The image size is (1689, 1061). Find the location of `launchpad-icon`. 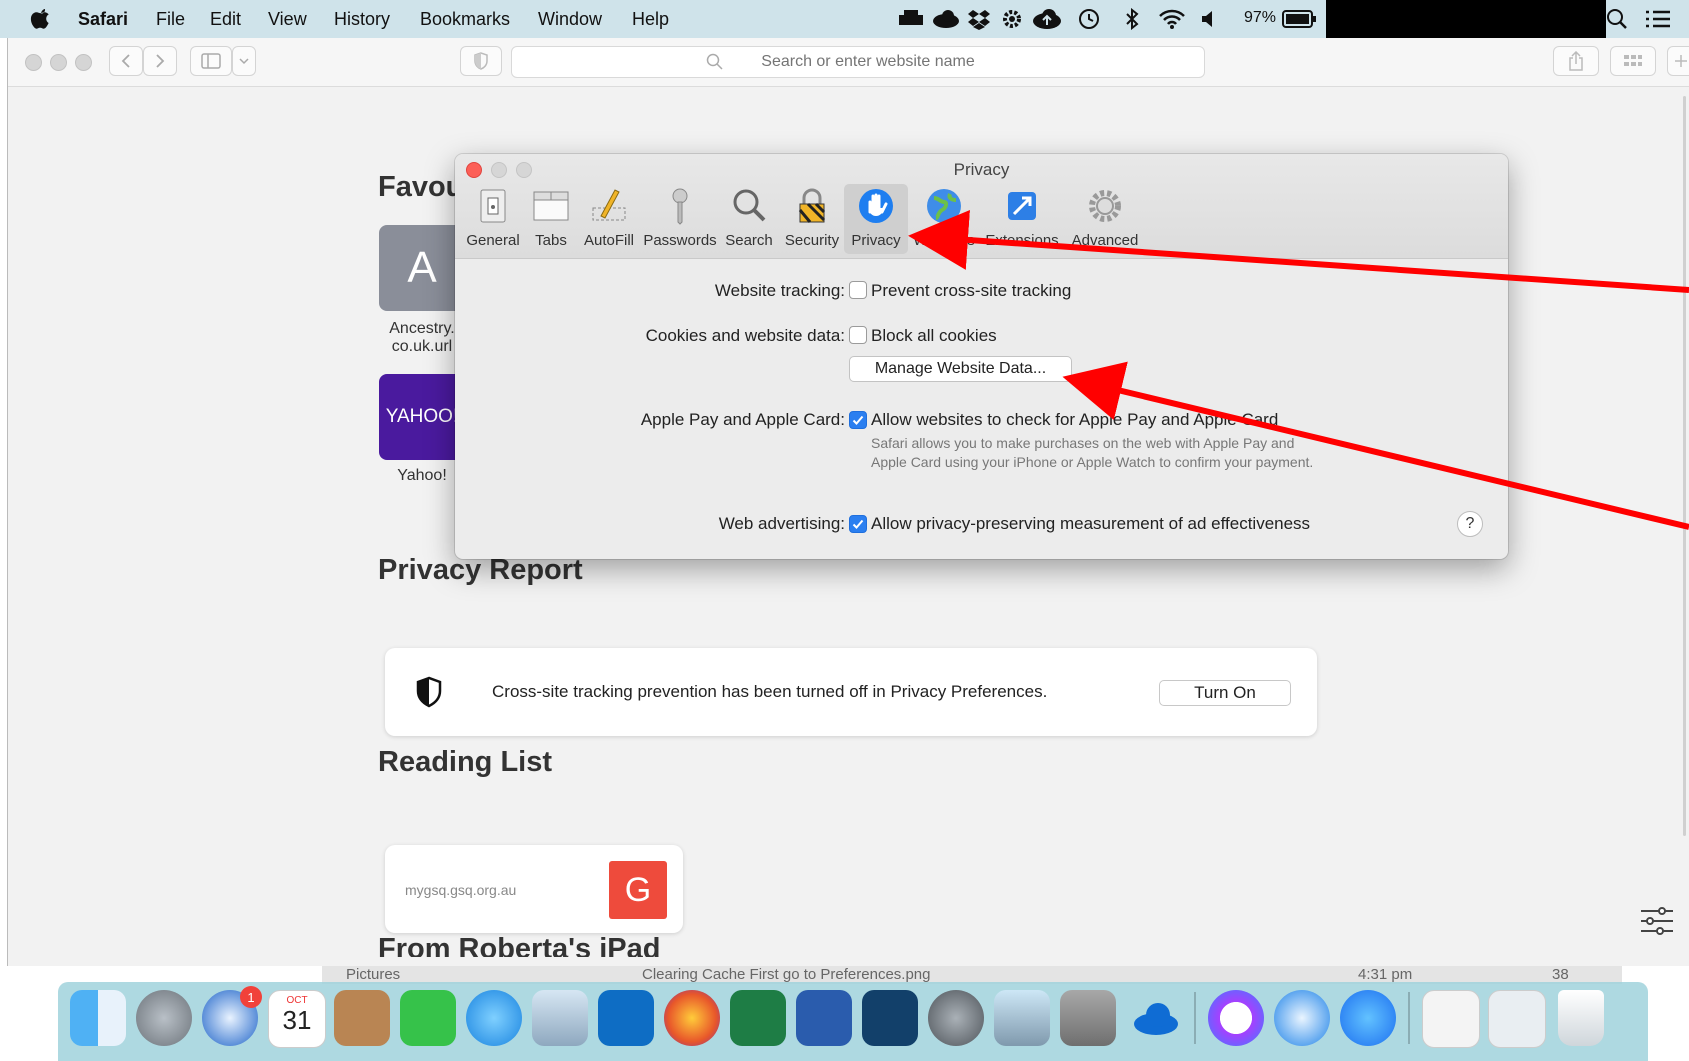

launchpad-icon is located at coordinates (164, 1018).